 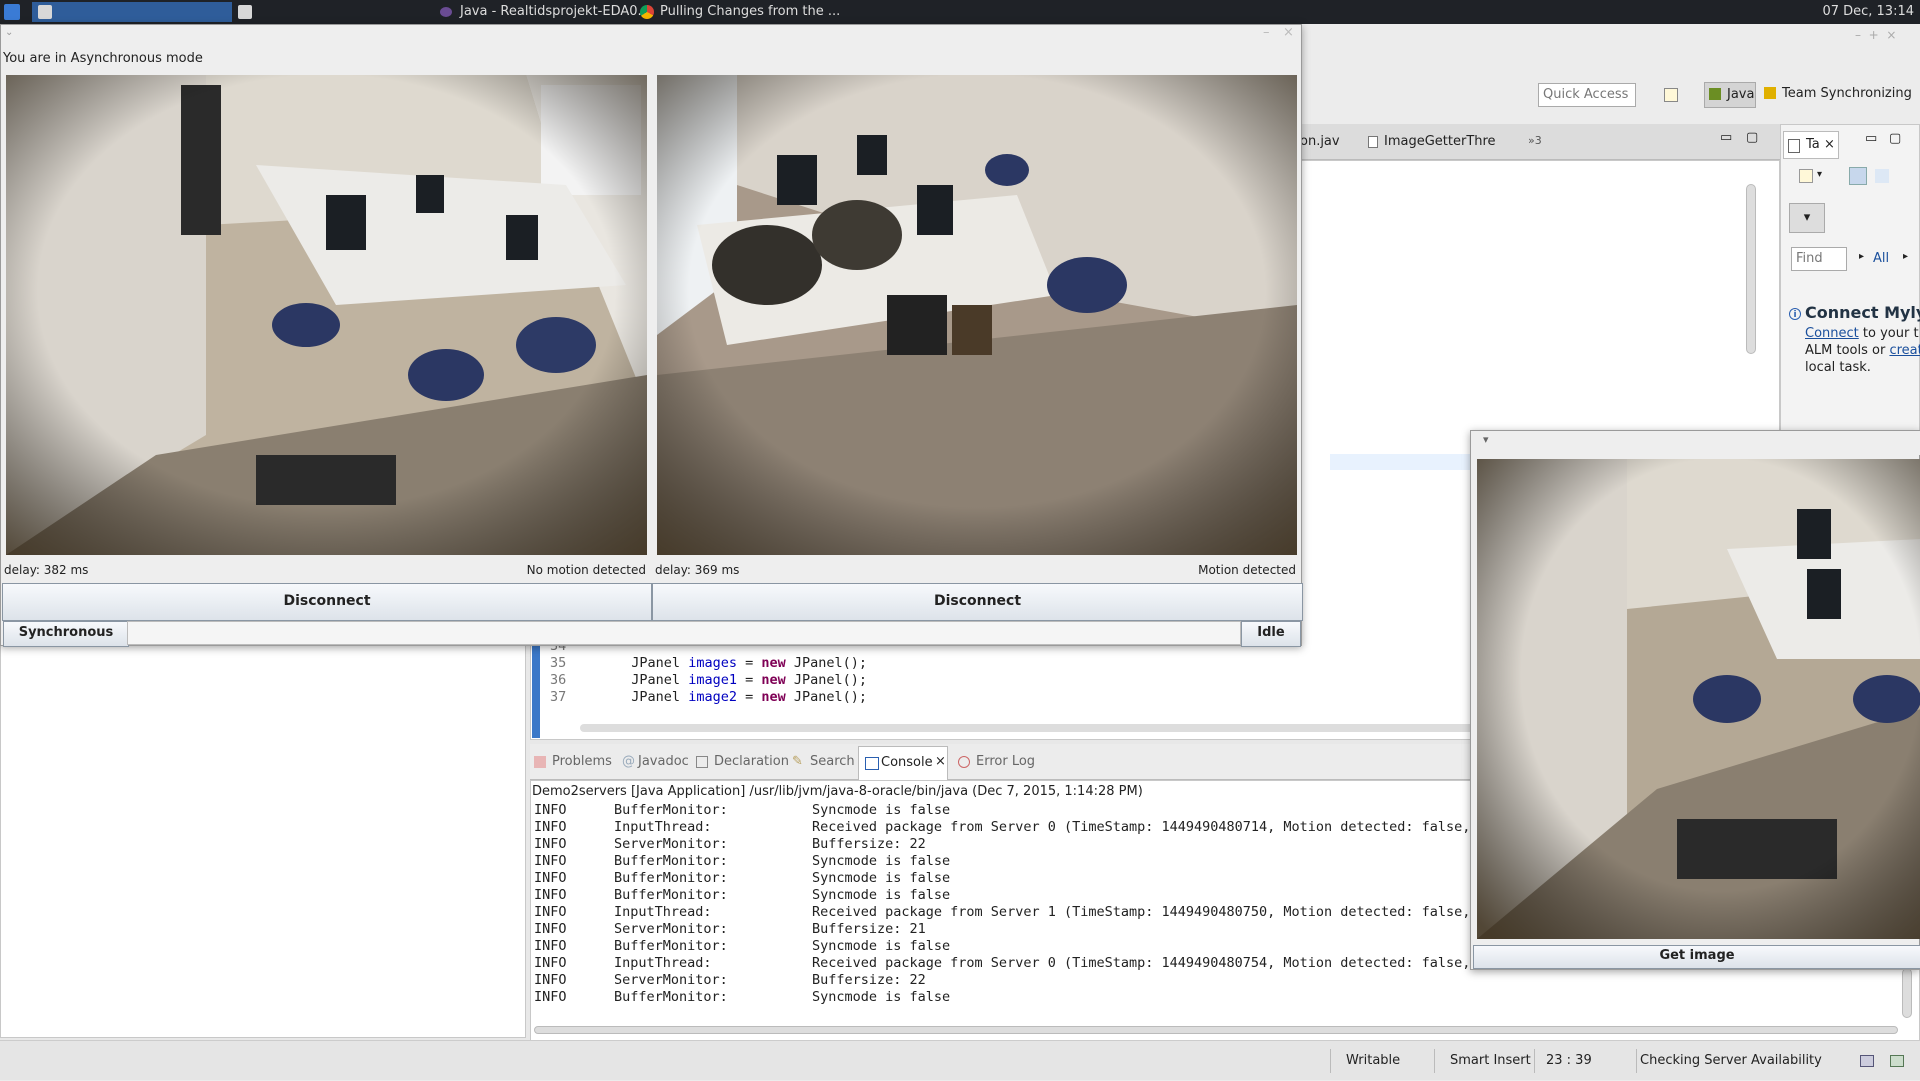 I want to click on status-job: Checking Server Availability, so click(x=1731, y=1060).